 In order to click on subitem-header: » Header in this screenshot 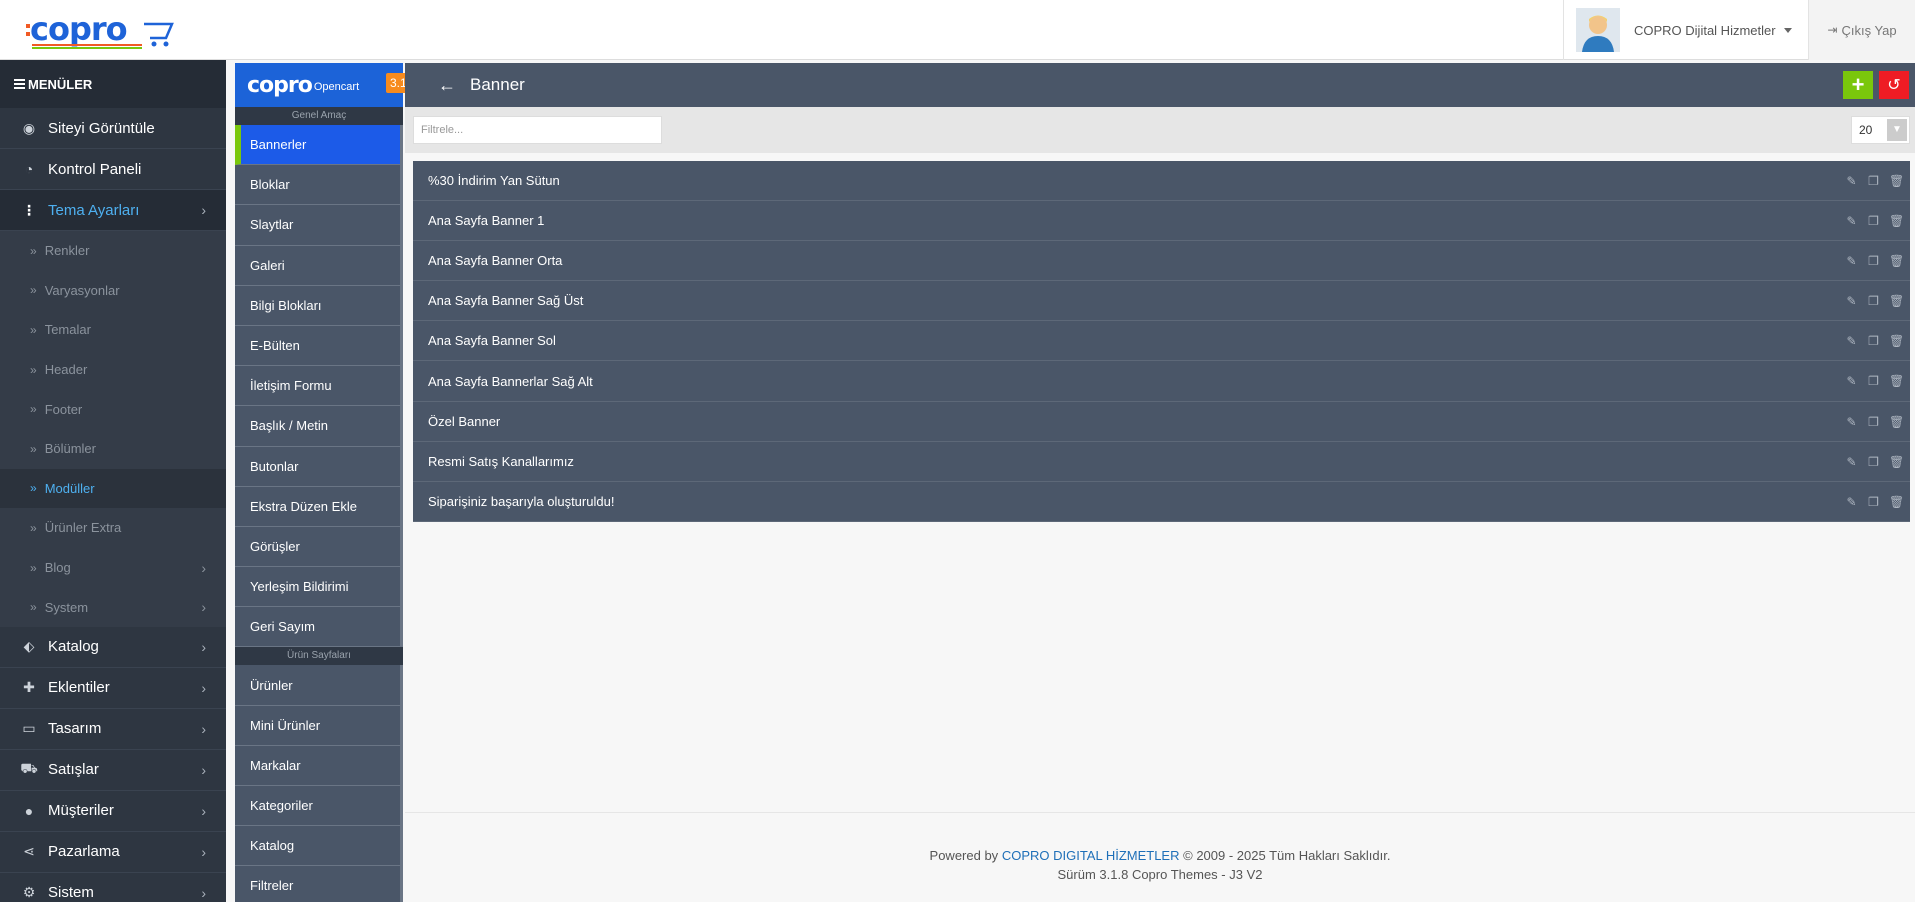, I will do `click(113, 369)`.